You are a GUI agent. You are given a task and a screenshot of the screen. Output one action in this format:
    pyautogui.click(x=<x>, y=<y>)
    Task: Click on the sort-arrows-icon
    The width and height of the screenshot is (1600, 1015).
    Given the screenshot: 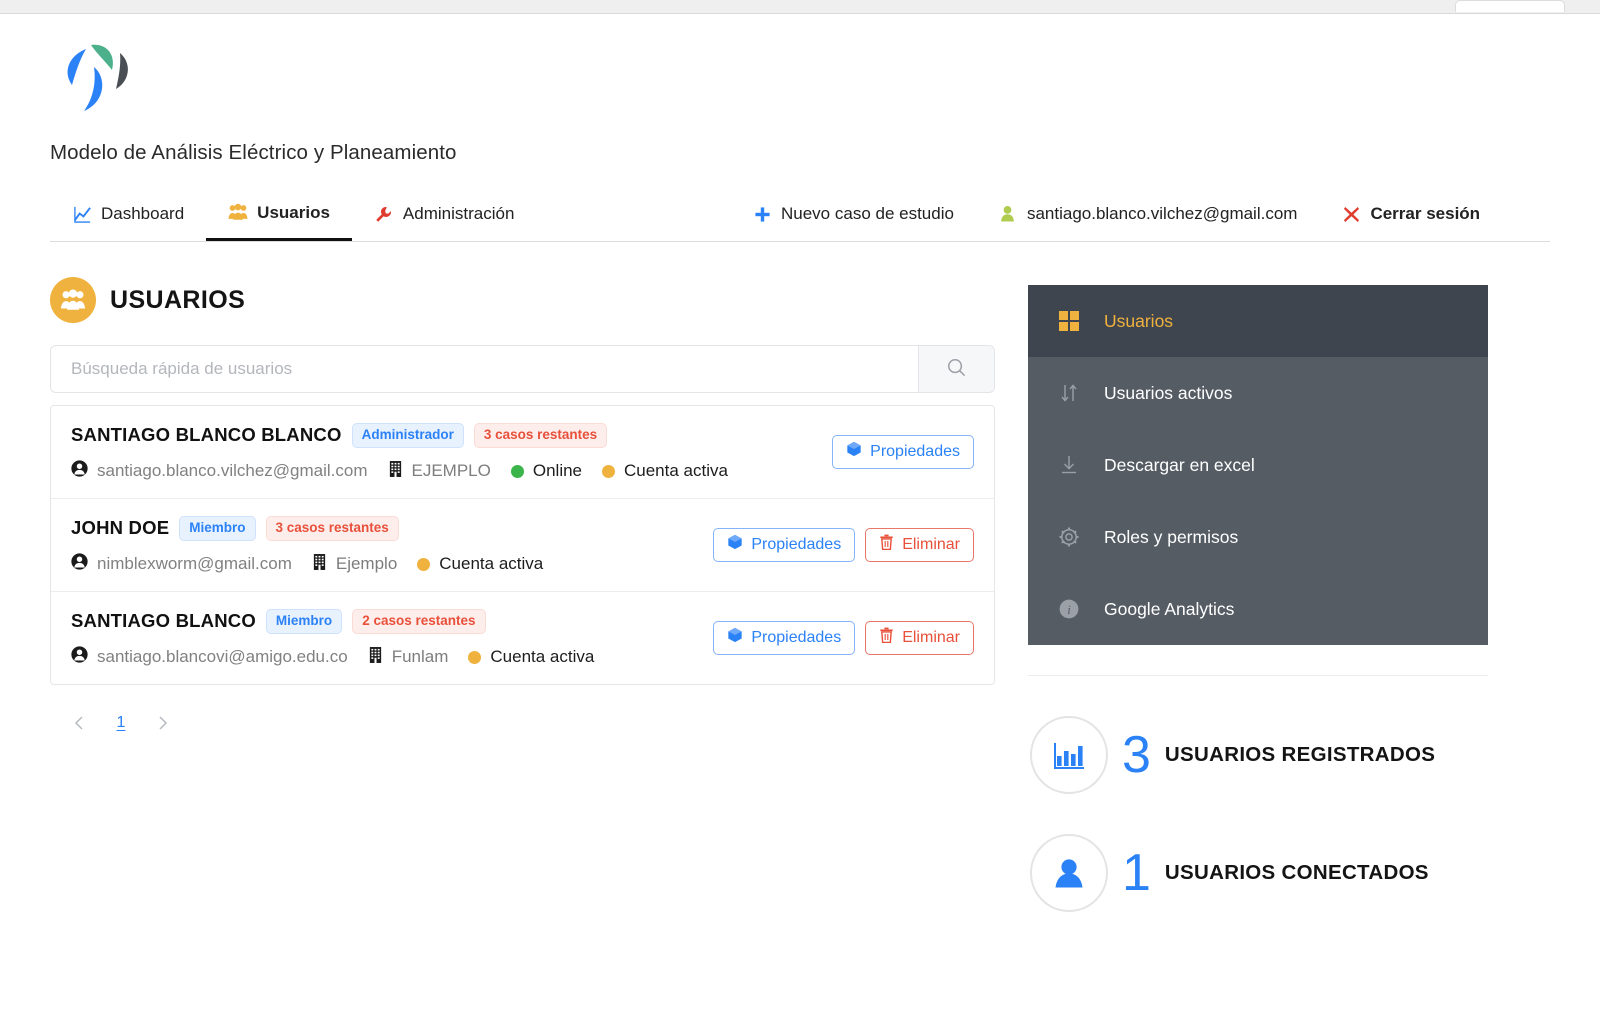 What is the action you would take?
    pyautogui.click(x=1069, y=393)
    